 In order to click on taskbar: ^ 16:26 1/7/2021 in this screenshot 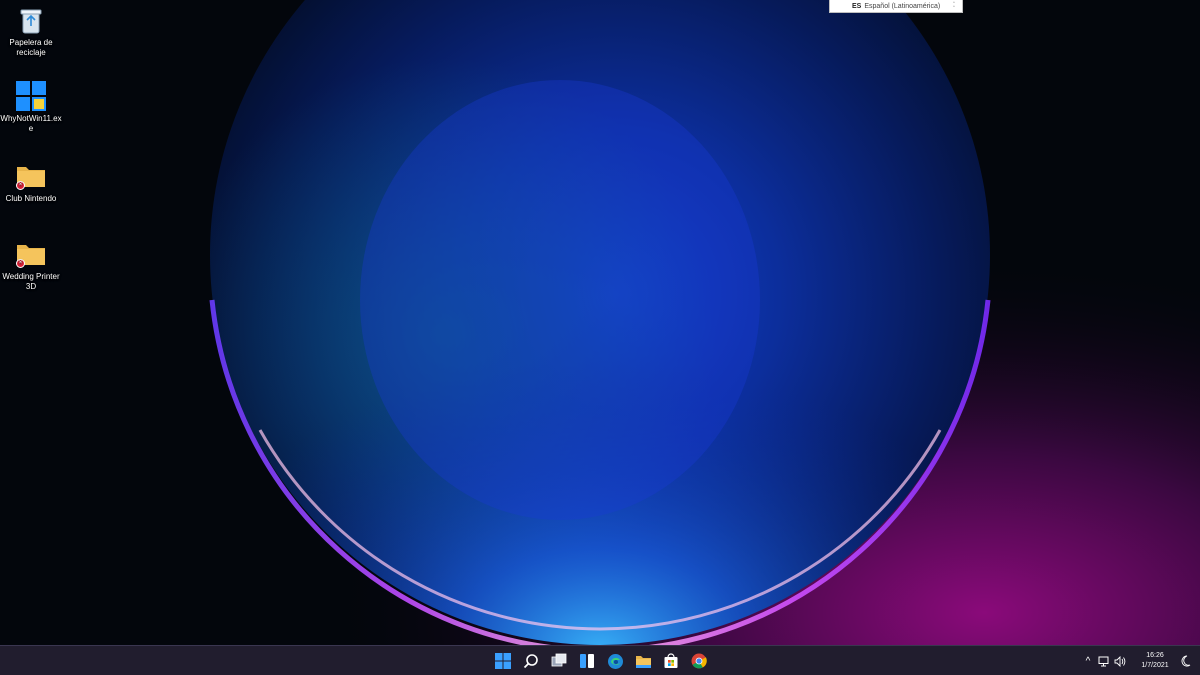, I will do `click(600, 660)`.